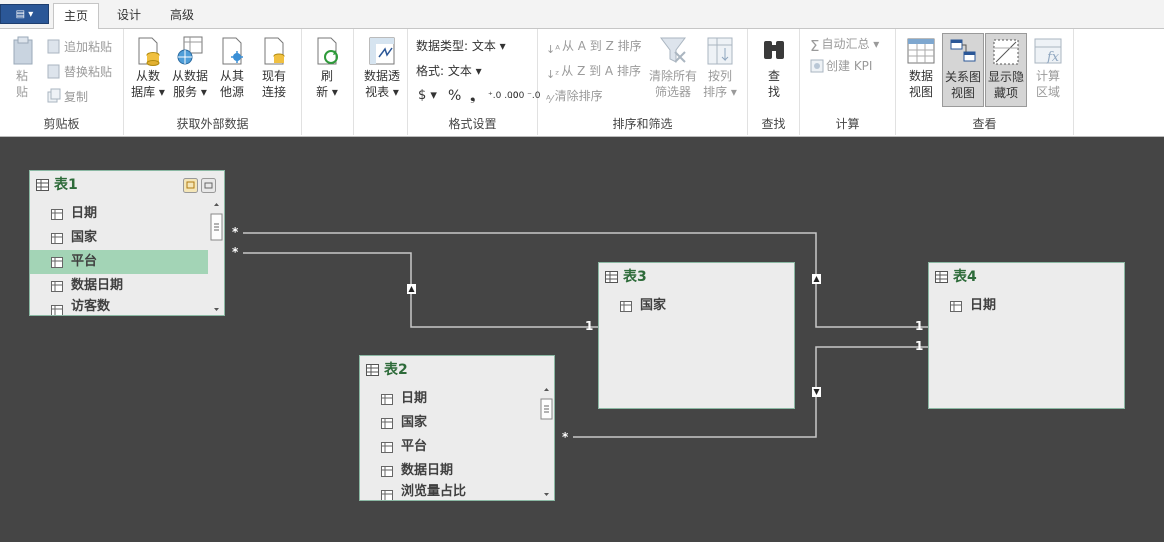 Image resolution: width=1164 pixels, height=542 pixels. Describe the element at coordinates (53, 46) in the screenshot. I see `append-paste-icon` at that location.